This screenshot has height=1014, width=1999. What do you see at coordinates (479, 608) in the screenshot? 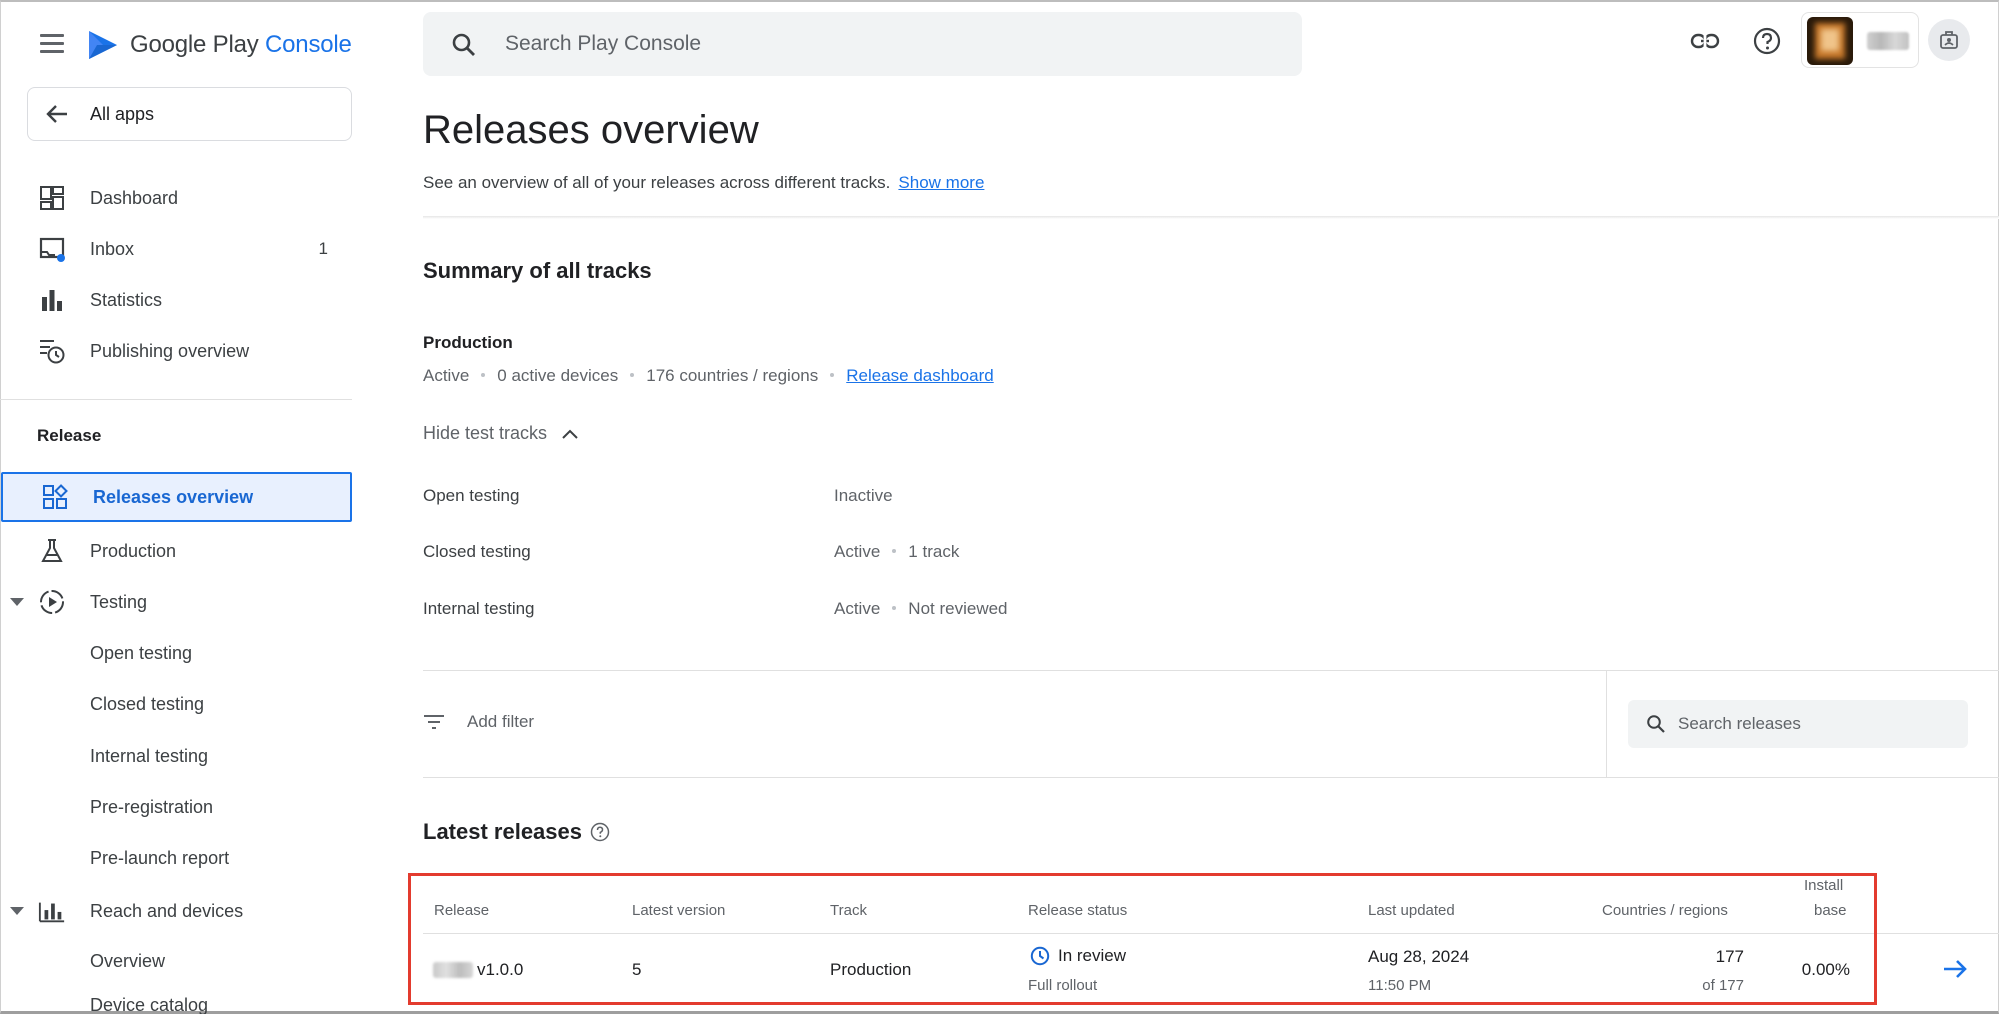
I see `track-name: Internal testing` at bounding box center [479, 608].